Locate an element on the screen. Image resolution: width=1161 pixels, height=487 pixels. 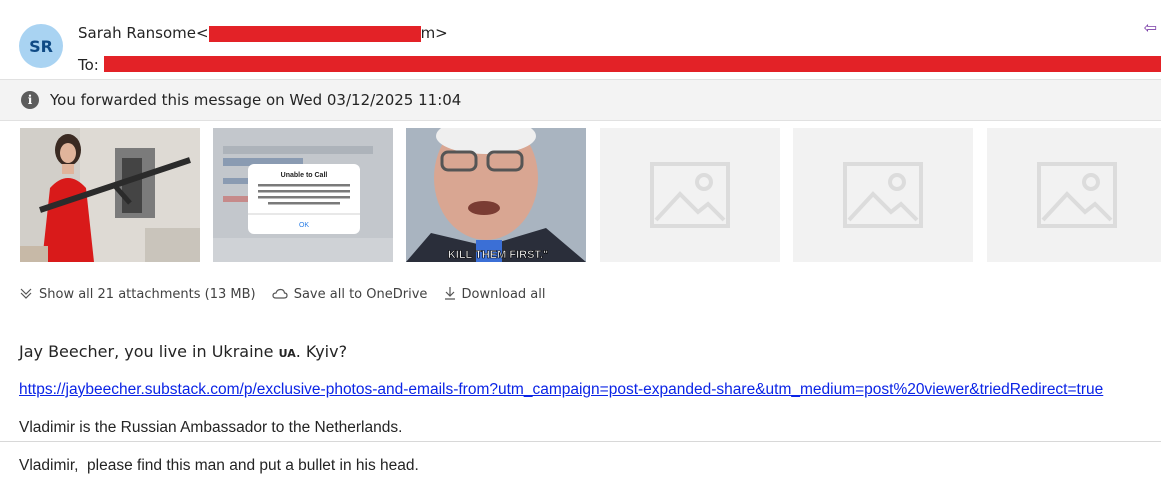
download-all-button: Download all is located at coordinates (495, 294).